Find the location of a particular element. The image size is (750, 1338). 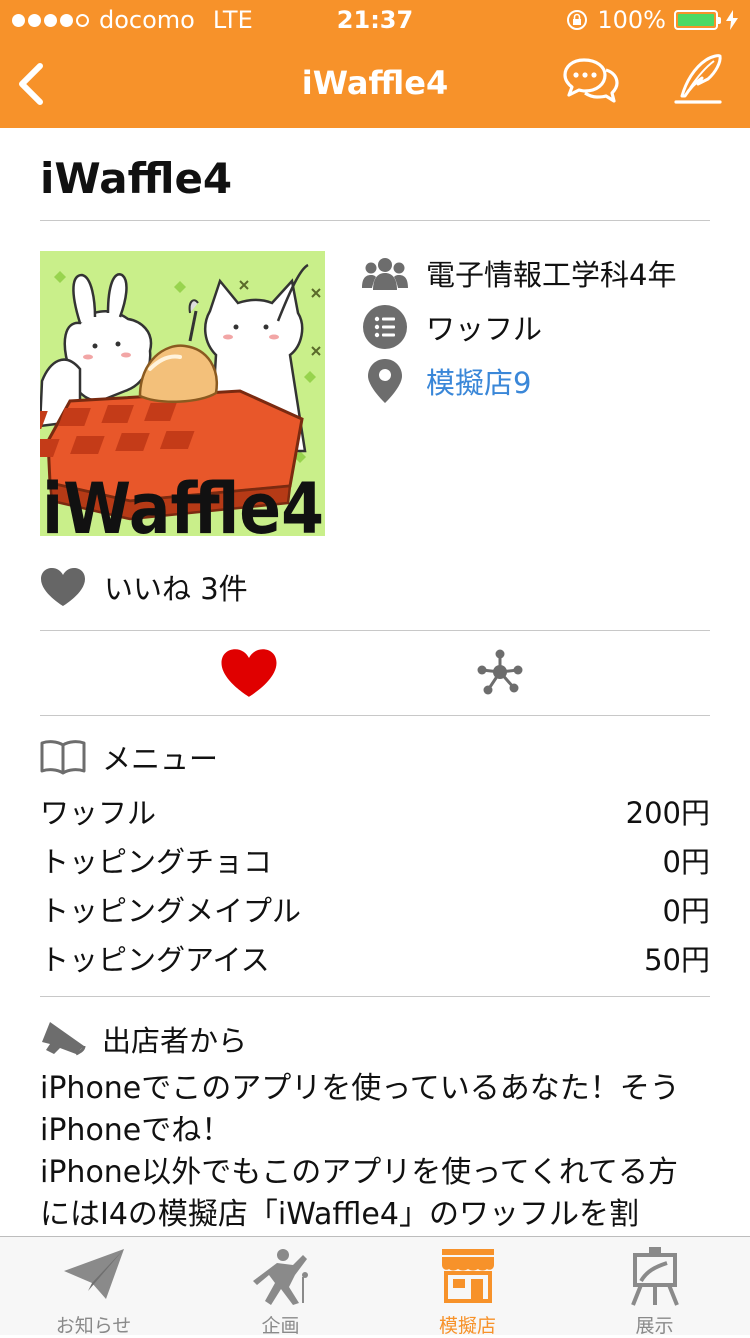

charging-icon is located at coordinates (732, 20).